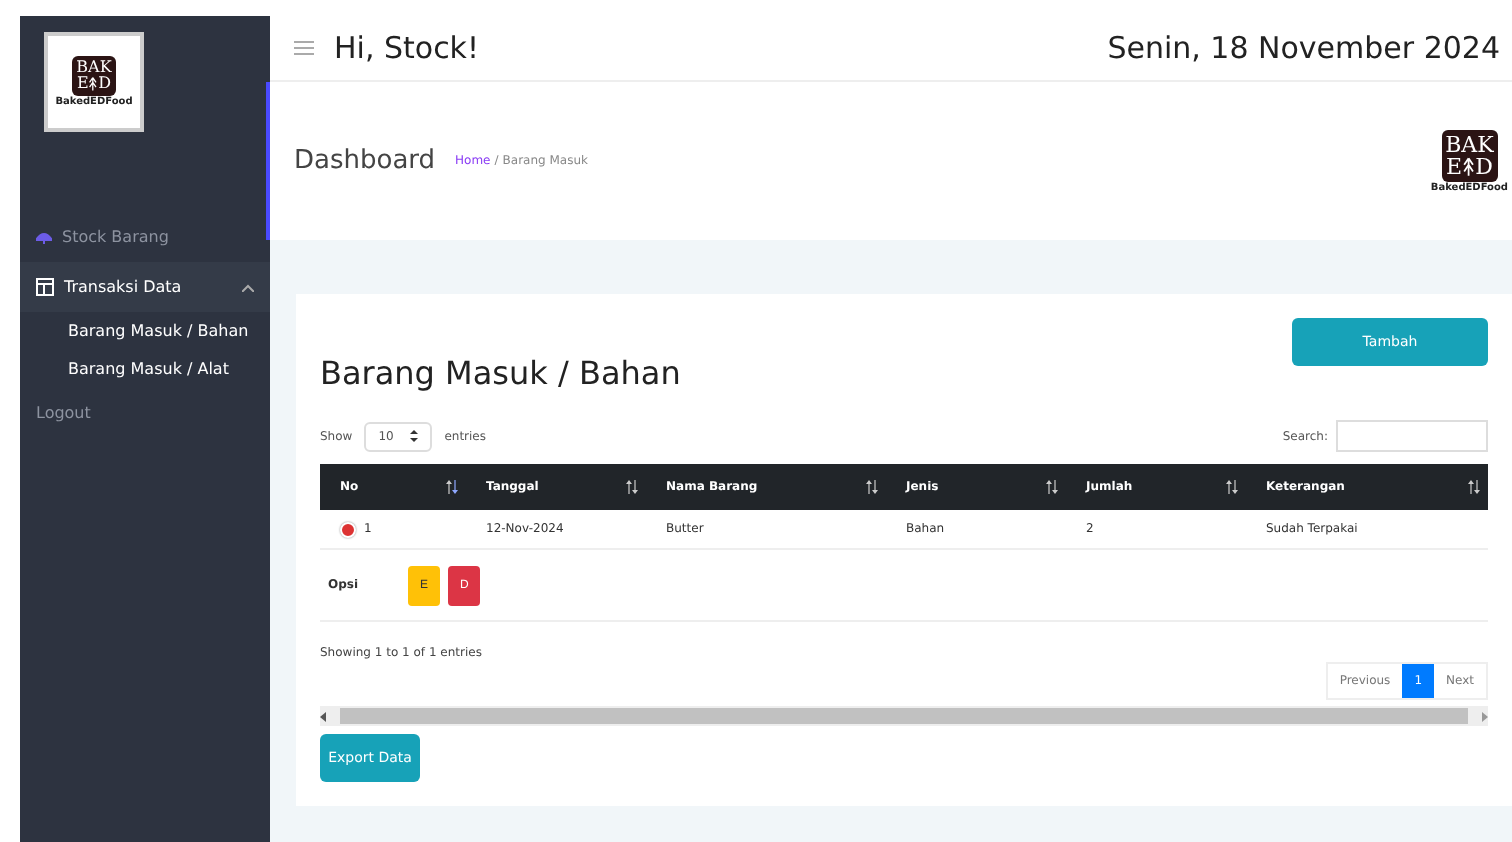 Image resolution: width=1512 pixels, height=842 pixels. What do you see at coordinates (145, 287) in the screenshot?
I see `nav-item: Transaksi Data` at bounding box center [145, 287].